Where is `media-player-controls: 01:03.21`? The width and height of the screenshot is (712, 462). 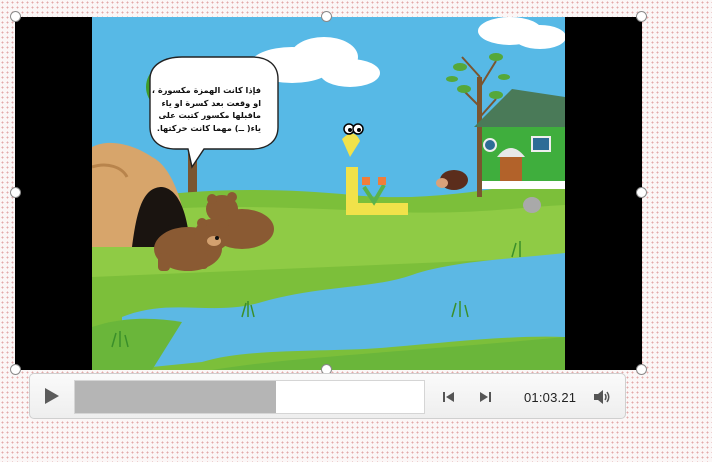
media-player-controls: 01:03.21 is located at coordinates (327, 396).